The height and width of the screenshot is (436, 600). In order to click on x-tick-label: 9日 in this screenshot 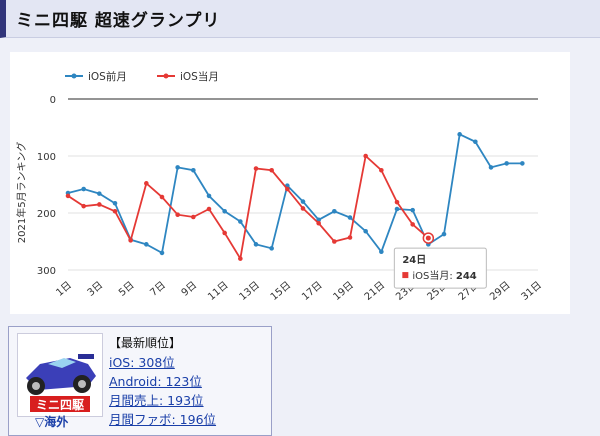, I will do `click(190, 289)`.